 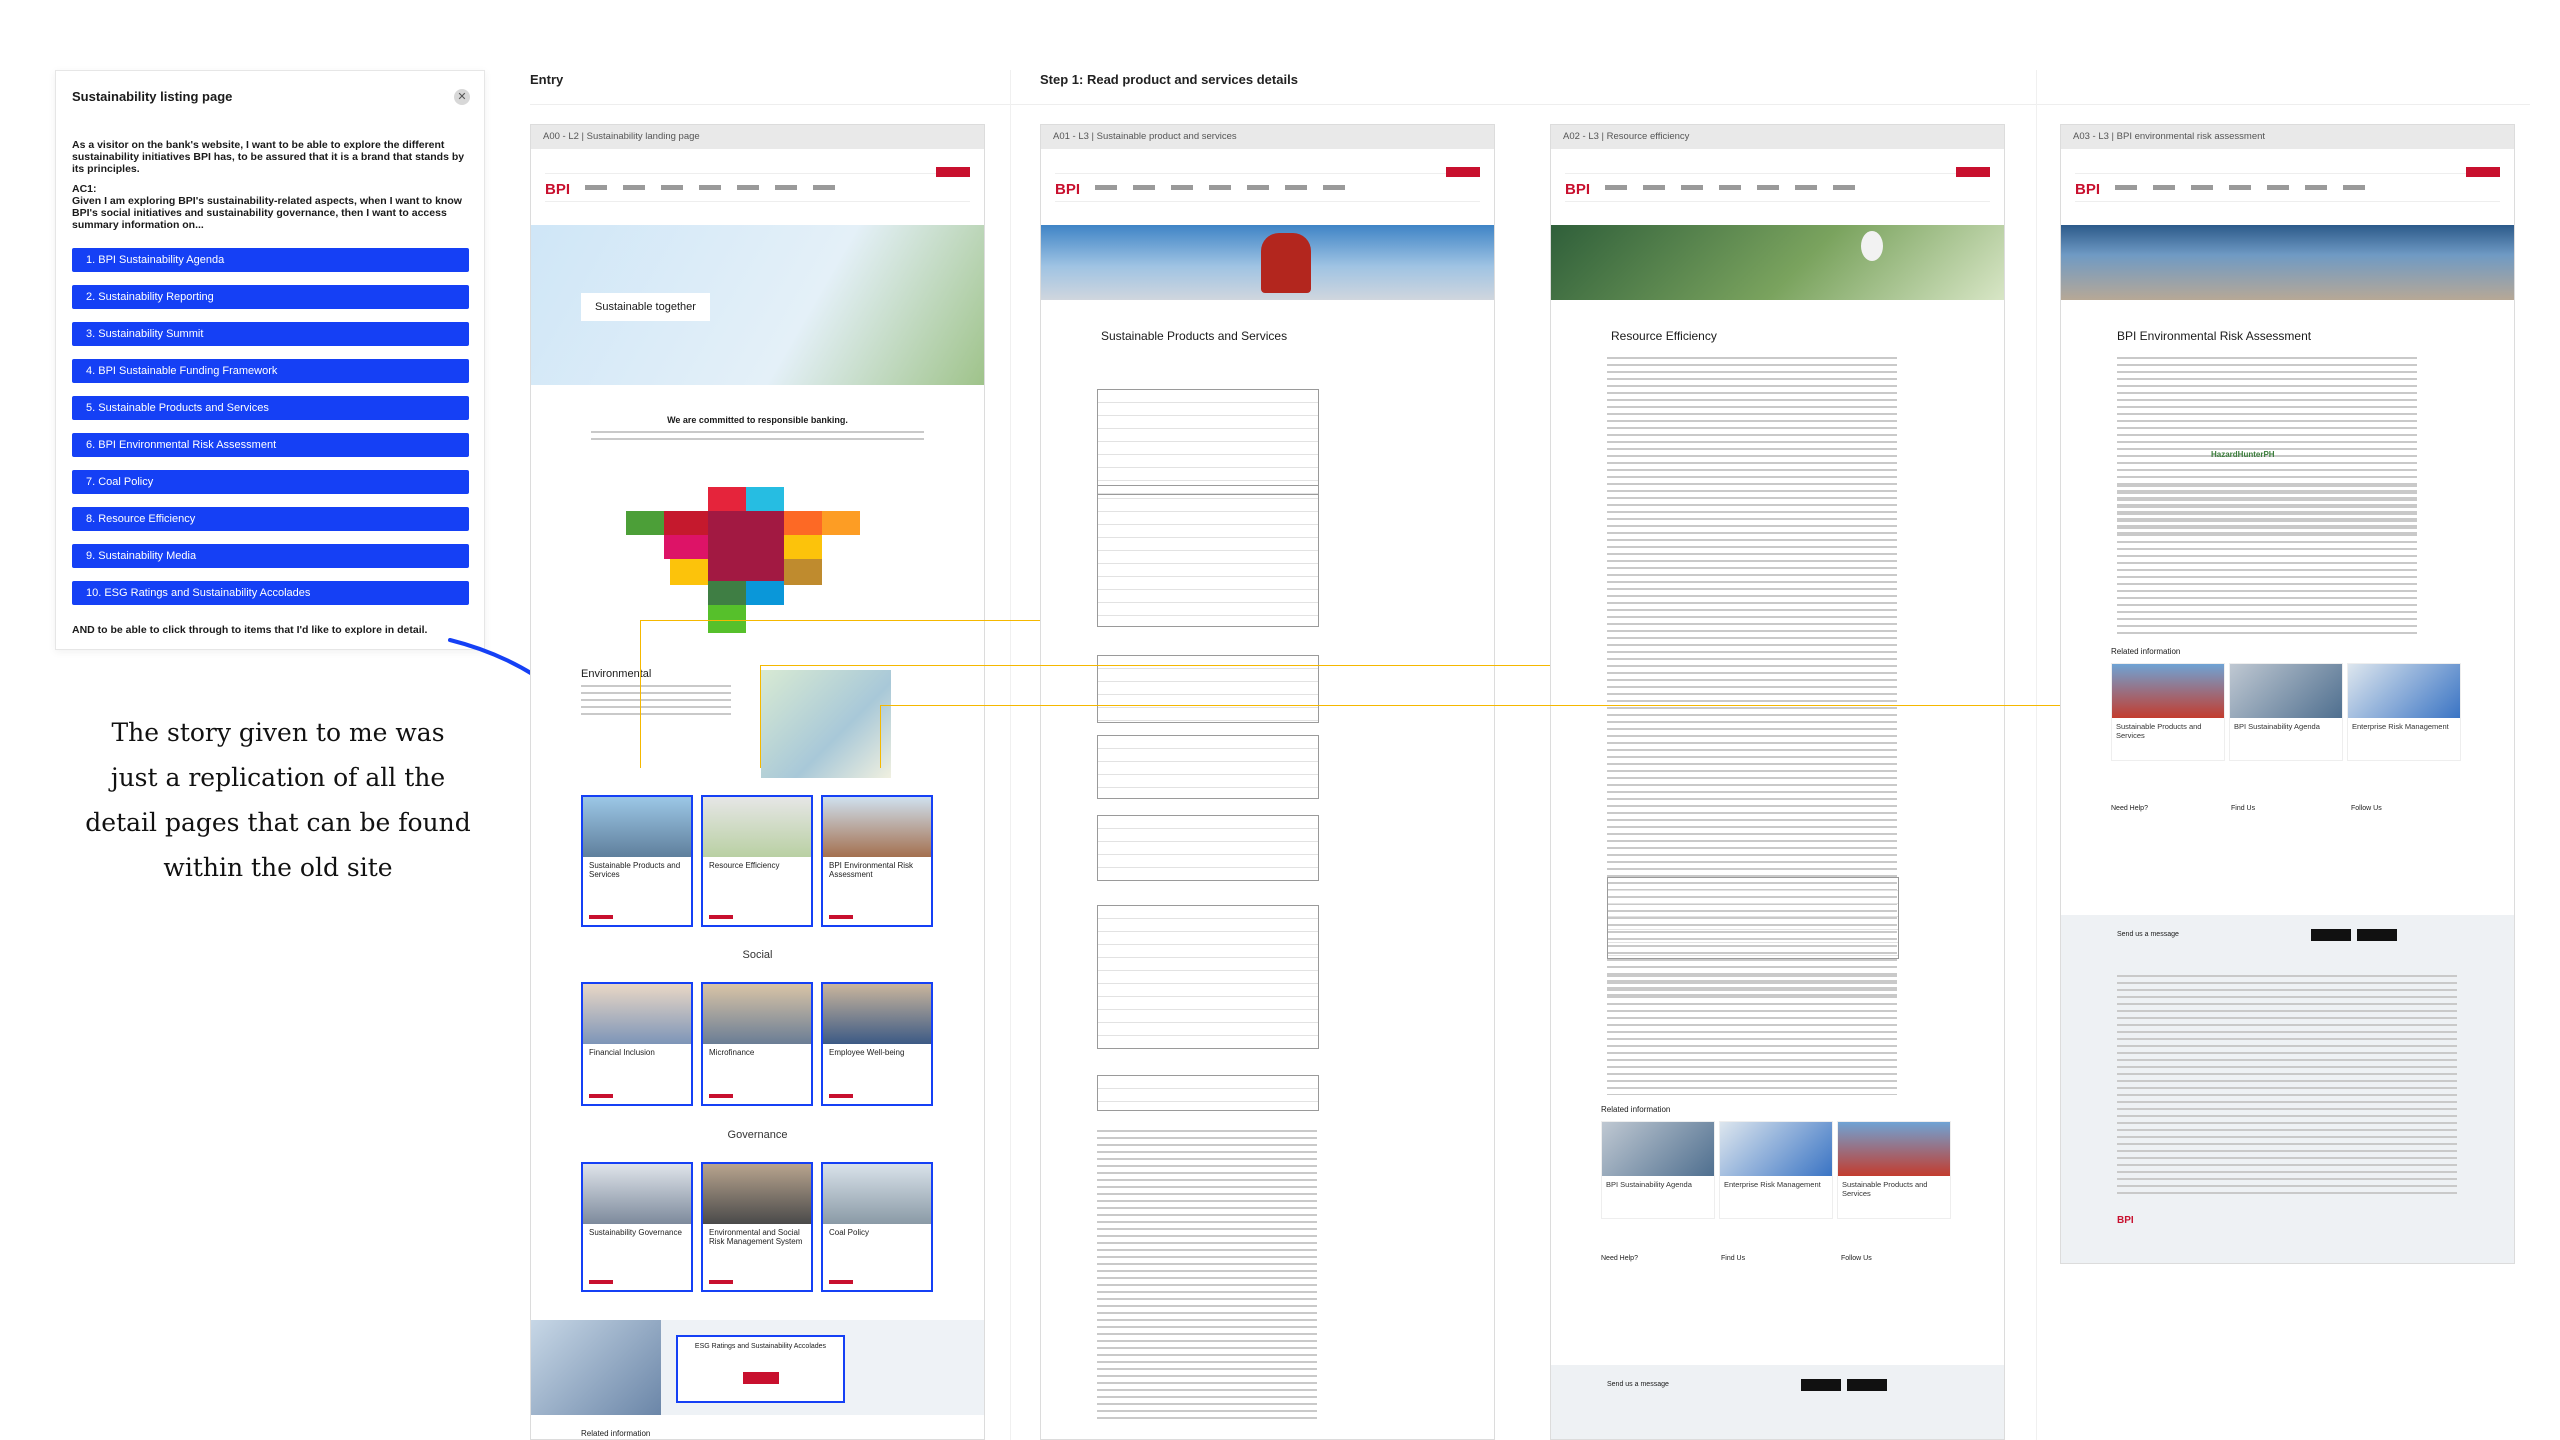 I want to click on story-item-9: 9. Sustainability Media, so click(x=270, y=556).